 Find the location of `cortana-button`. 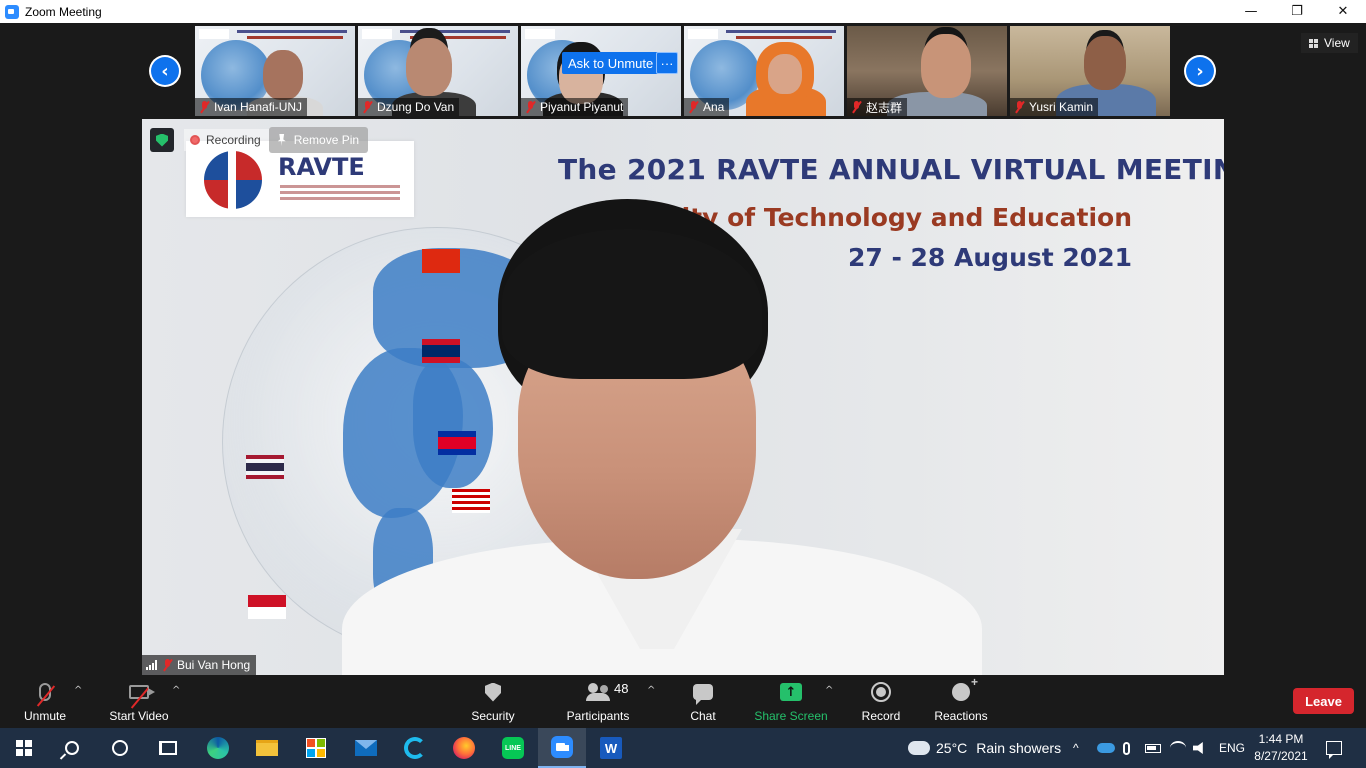

cortana-button is located at coordinates (120, 748).